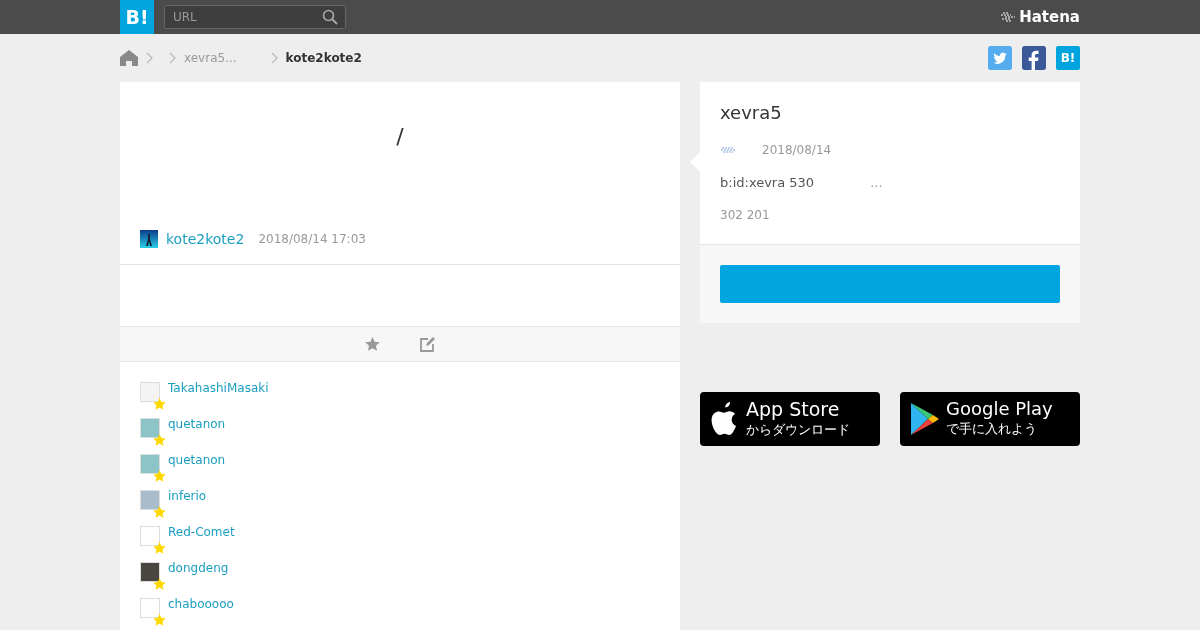  I want to click on entry-title: /, so click(400, 148).